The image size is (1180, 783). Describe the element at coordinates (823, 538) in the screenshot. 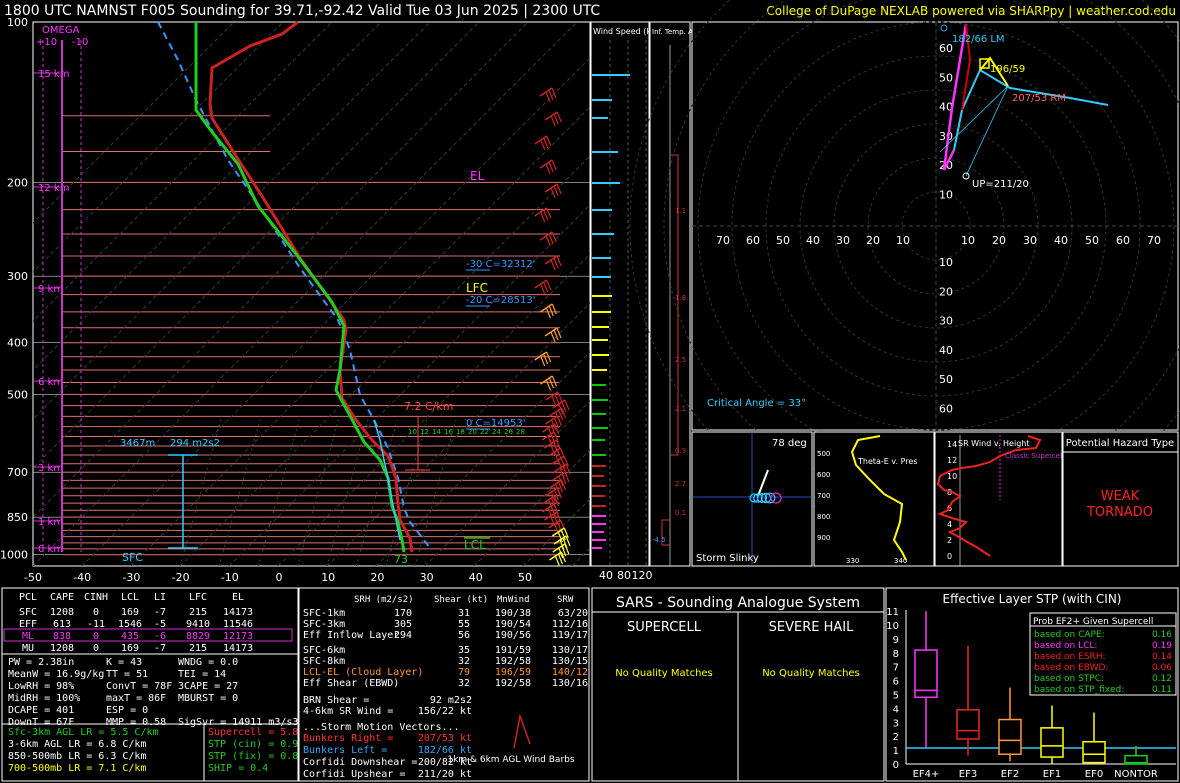

I see `theta-e-y-tick: 900` at that location.